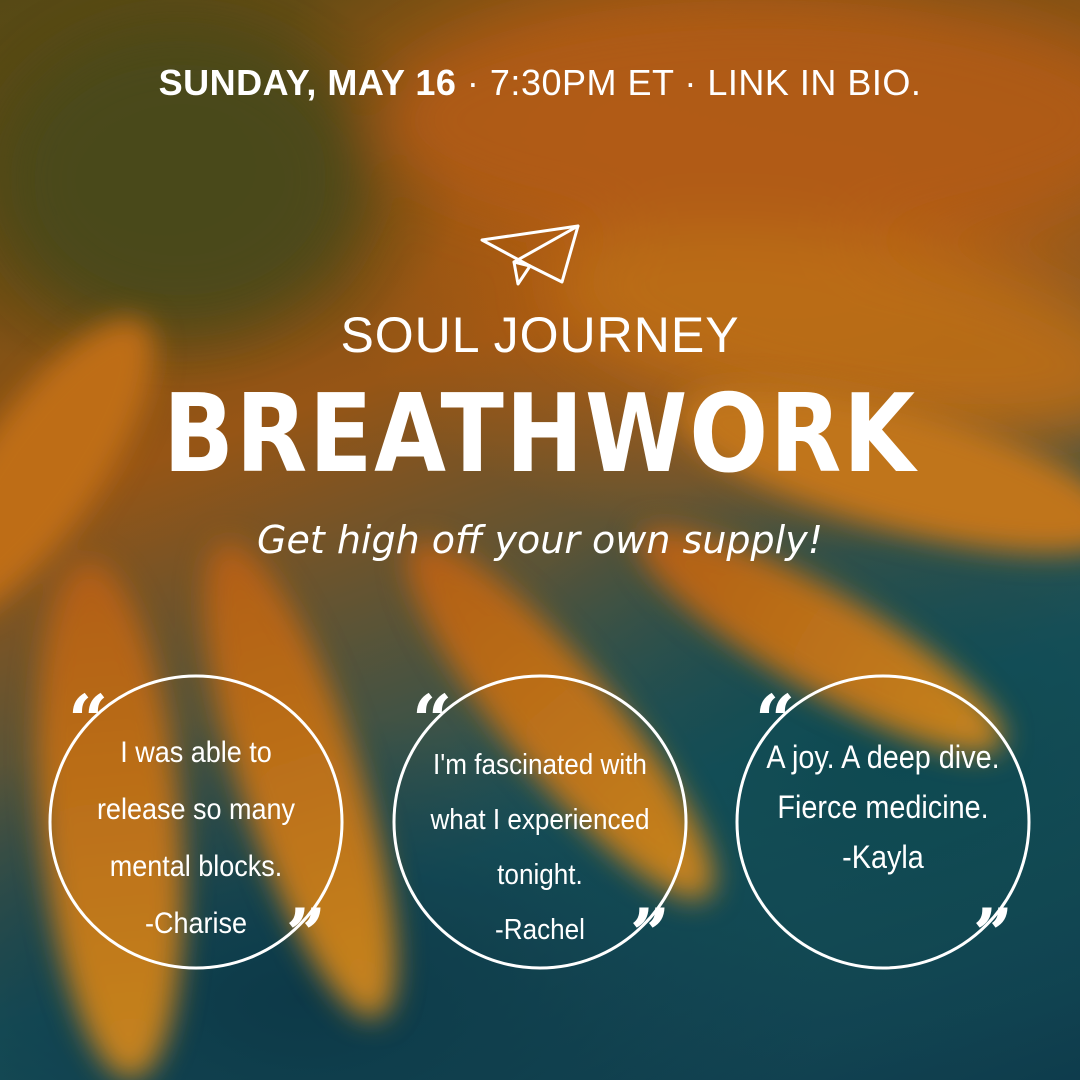 The width and height of the screenshot is (1080, 1080). I want to click on event-time-link: · 7:30PM ET · LINK IN BIO., so click(689, 82).